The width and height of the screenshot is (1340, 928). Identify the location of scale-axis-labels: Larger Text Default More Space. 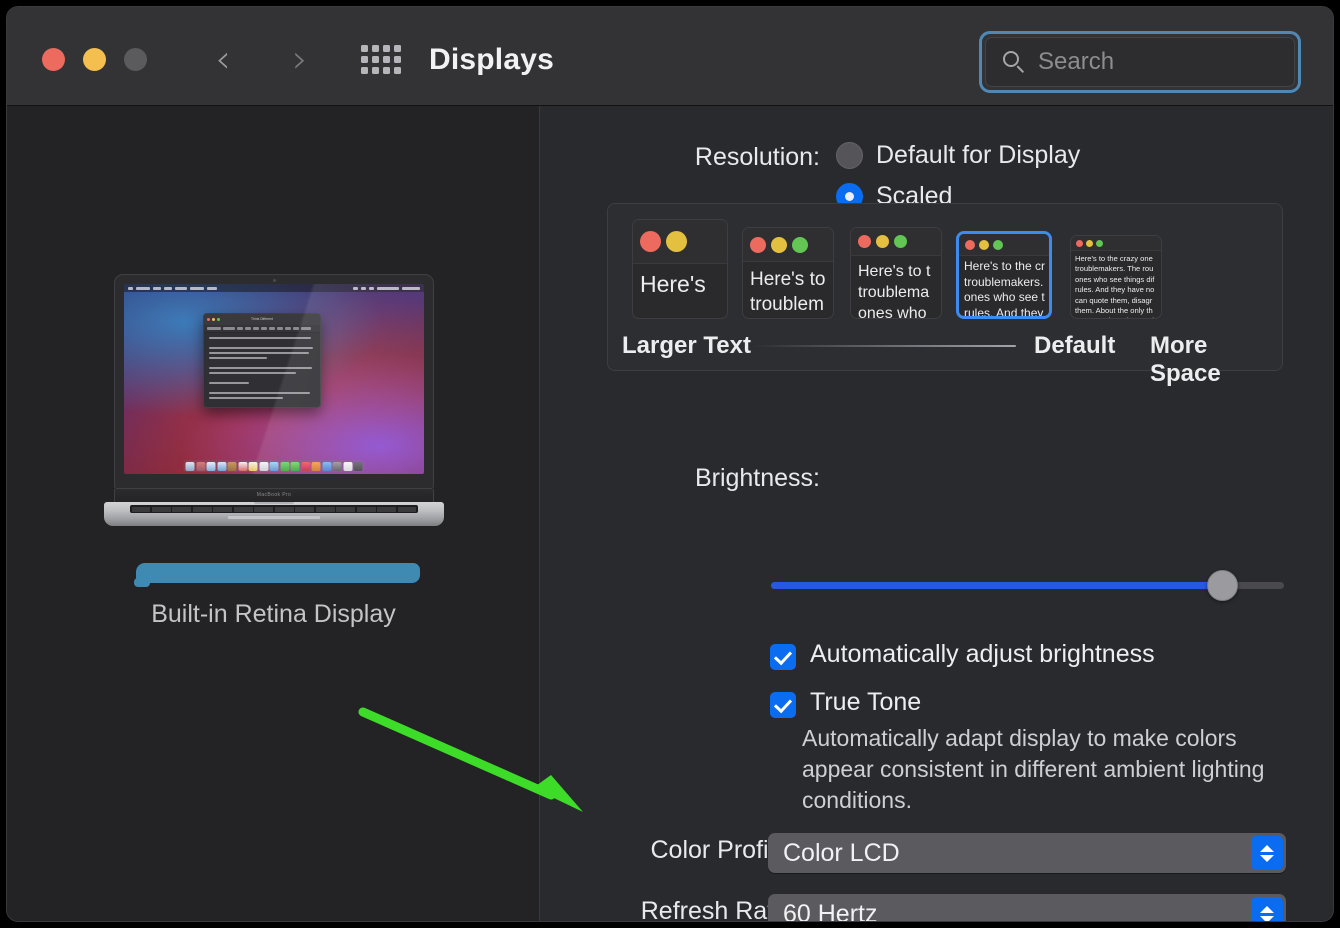
(945, 359).